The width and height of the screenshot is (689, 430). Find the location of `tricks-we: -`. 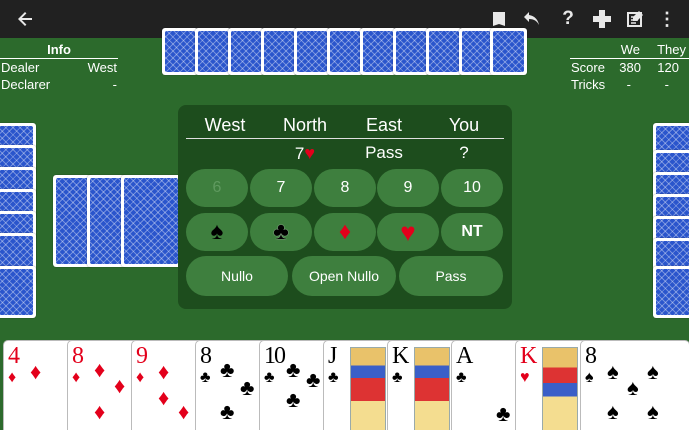

tricks-we: - is located at coordinates (628, 84).